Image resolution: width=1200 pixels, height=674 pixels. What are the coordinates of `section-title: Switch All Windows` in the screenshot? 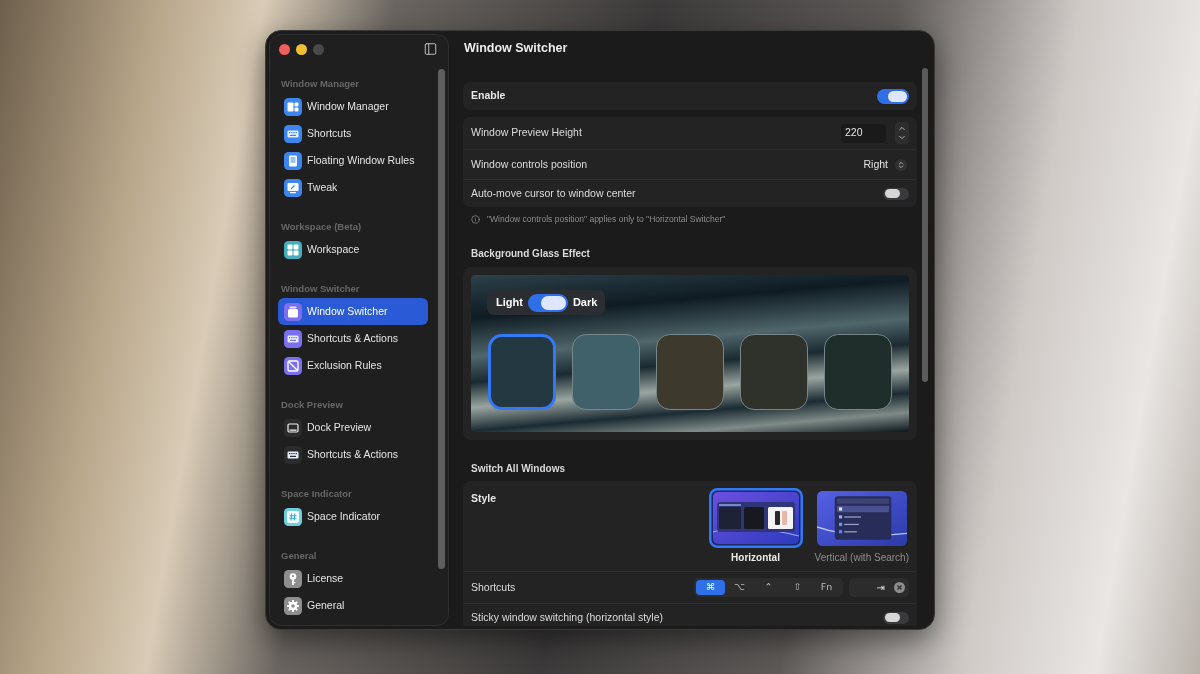 It's located at (518, 468).